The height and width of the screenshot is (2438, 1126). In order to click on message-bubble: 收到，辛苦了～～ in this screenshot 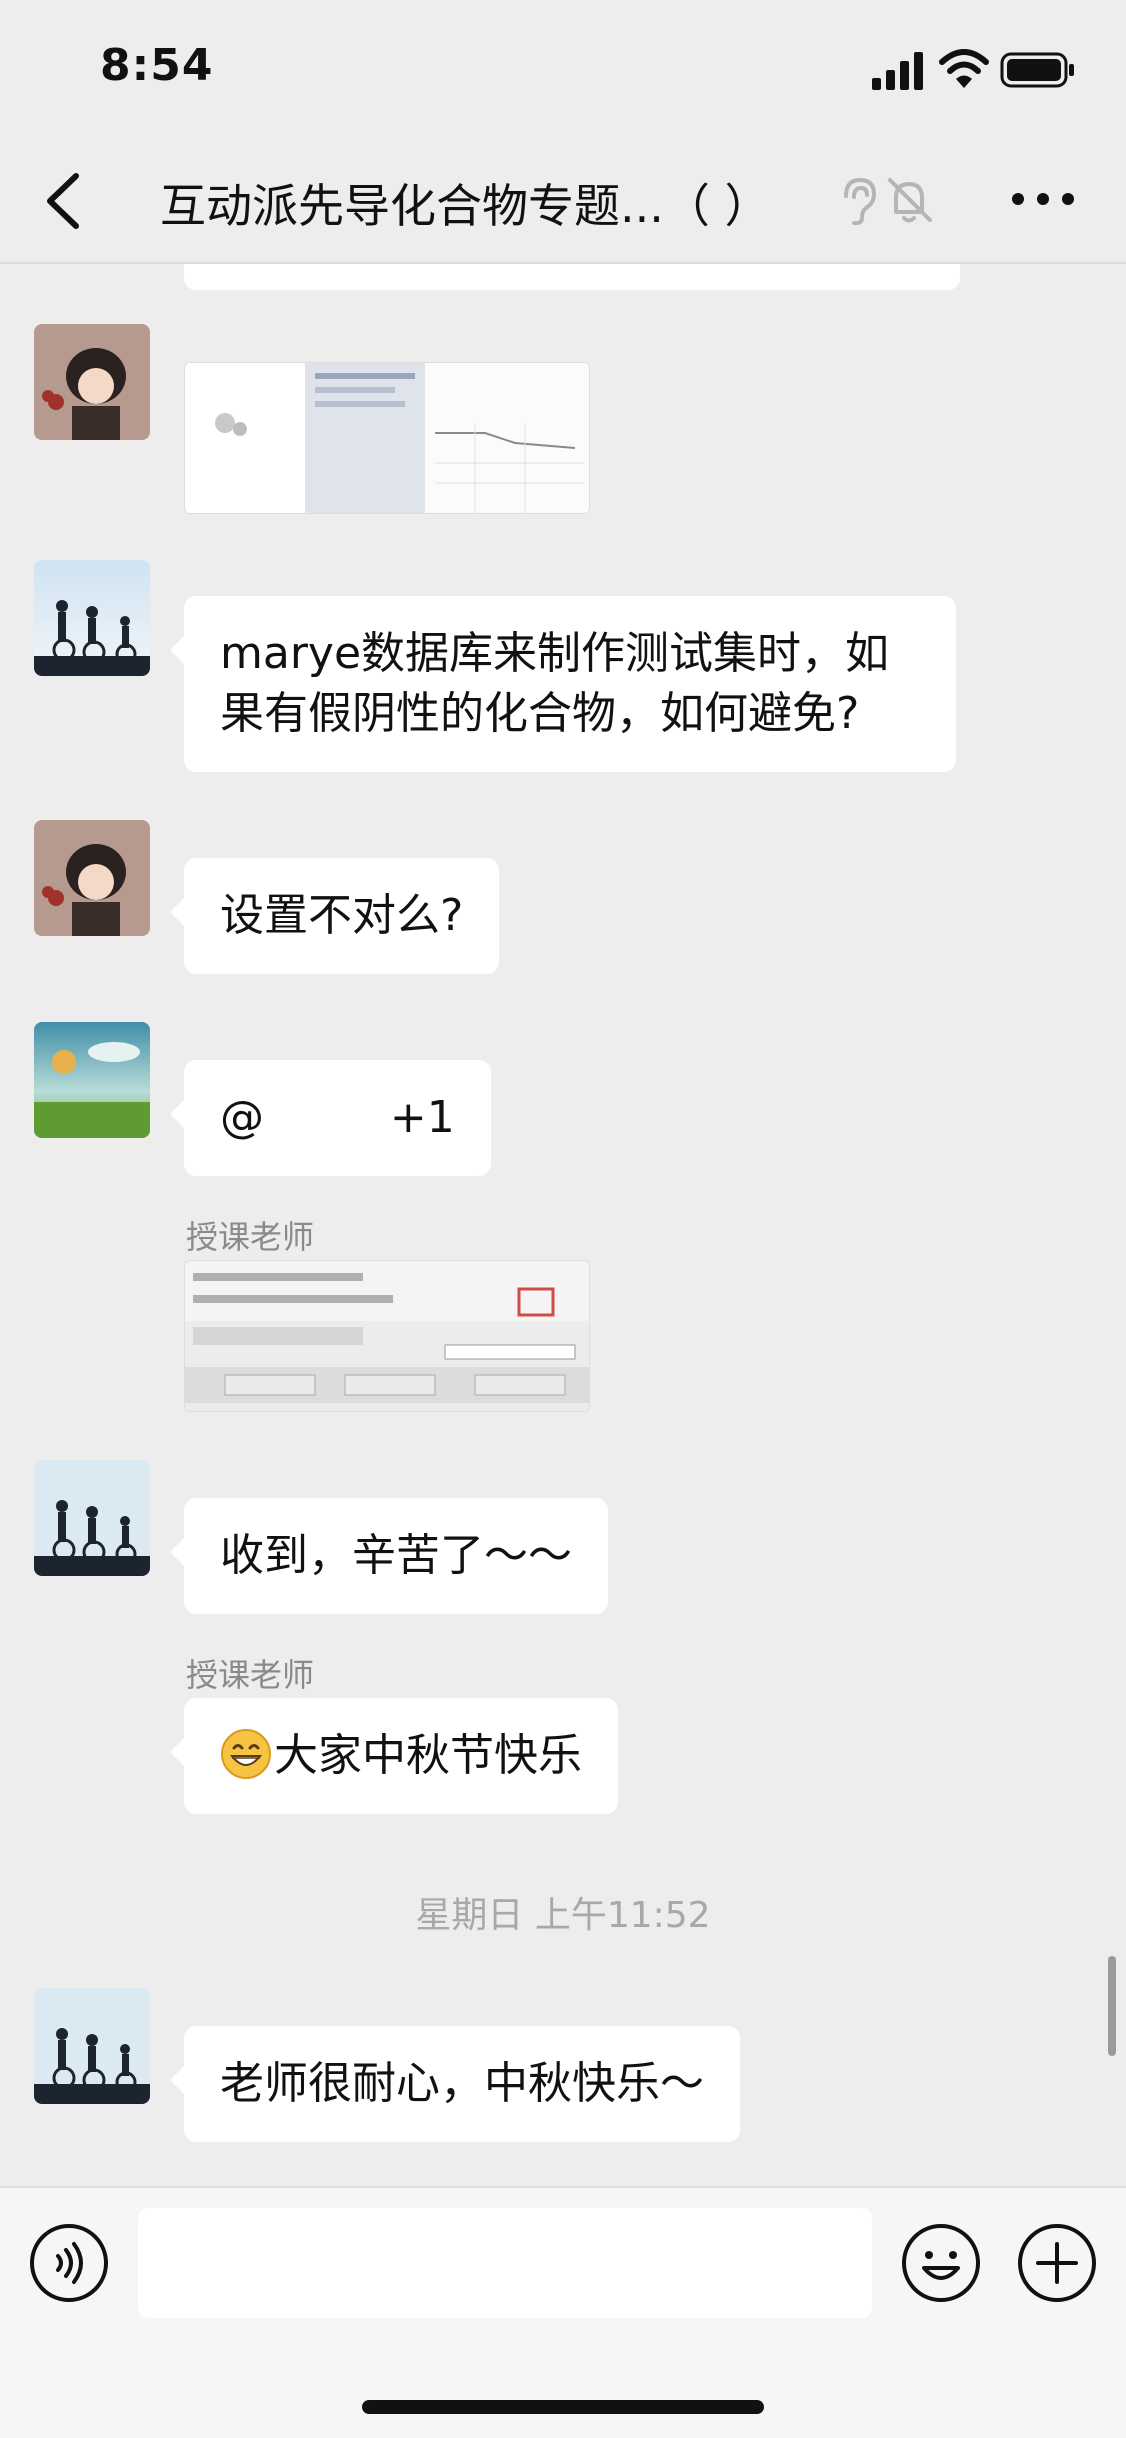, I will do `click(389, 1556)`.